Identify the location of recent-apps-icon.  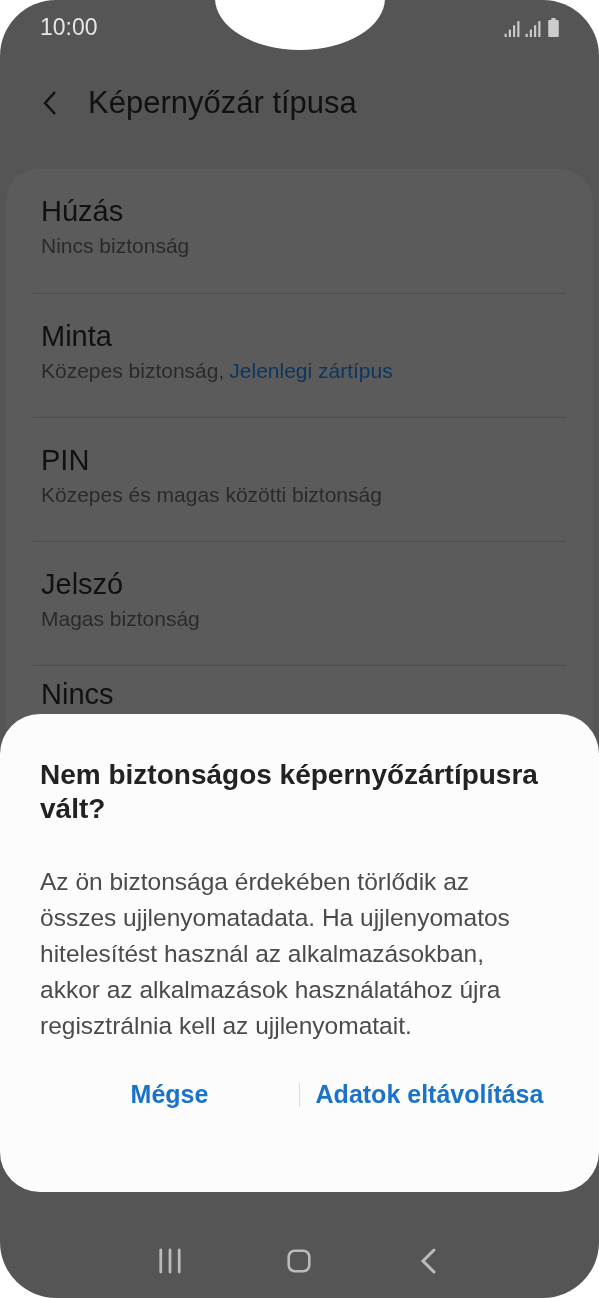
(169, 1261).